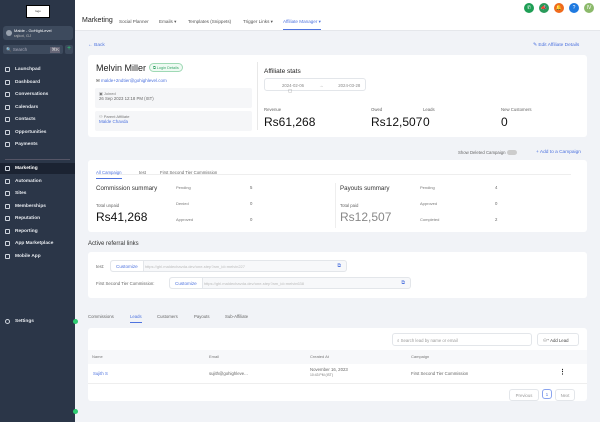 This screenshot has width=600, height=422. Describe the element at coordinates (7, 321) in the screenshot. I see `gear-icon` at that location.